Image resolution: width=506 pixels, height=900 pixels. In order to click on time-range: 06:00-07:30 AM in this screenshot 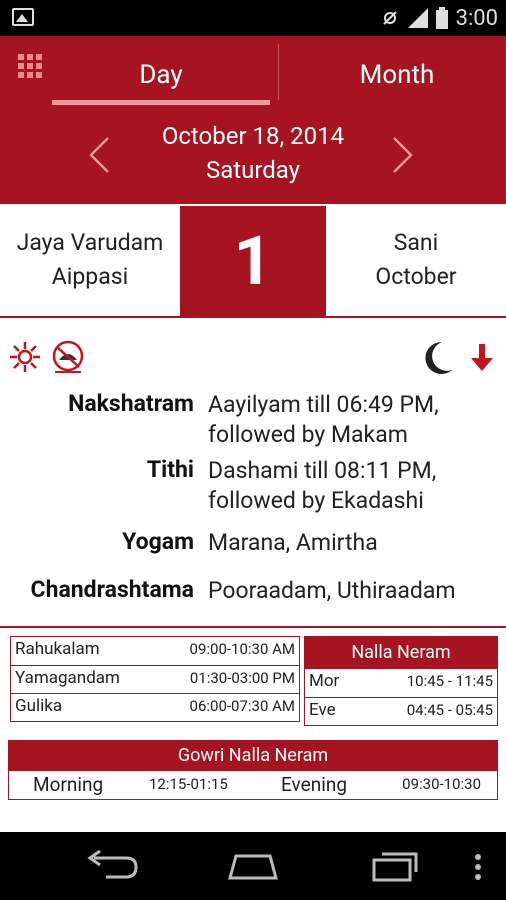, I will do `click(242, 706)`.